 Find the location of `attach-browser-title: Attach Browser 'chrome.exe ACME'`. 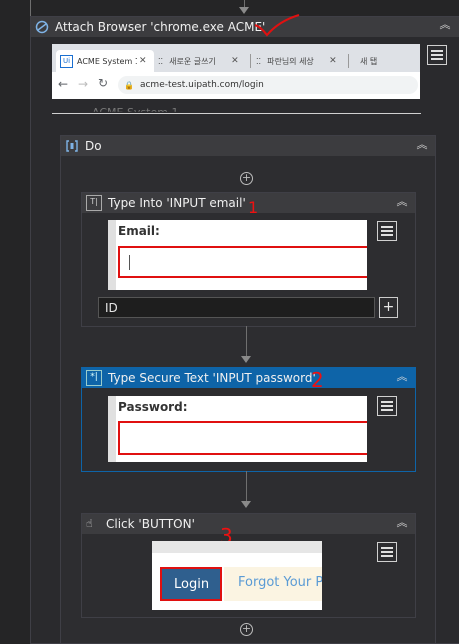

attach-browser-title: Attach Browser 'chrome.exe ACME' is located at coordinates (160, 27).